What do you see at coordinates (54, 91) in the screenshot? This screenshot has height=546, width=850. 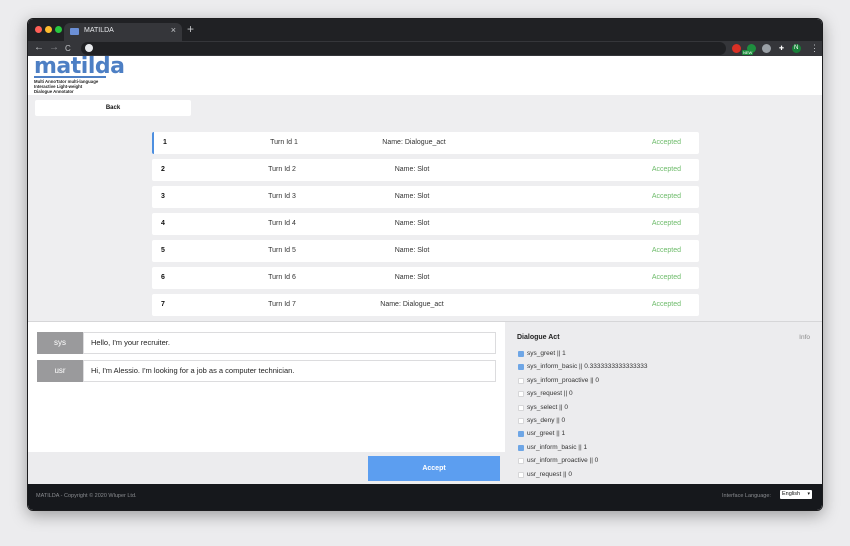 I see `logo-subtitle-line-3: Dialogue Annotator` at bounding box center [54, 91].